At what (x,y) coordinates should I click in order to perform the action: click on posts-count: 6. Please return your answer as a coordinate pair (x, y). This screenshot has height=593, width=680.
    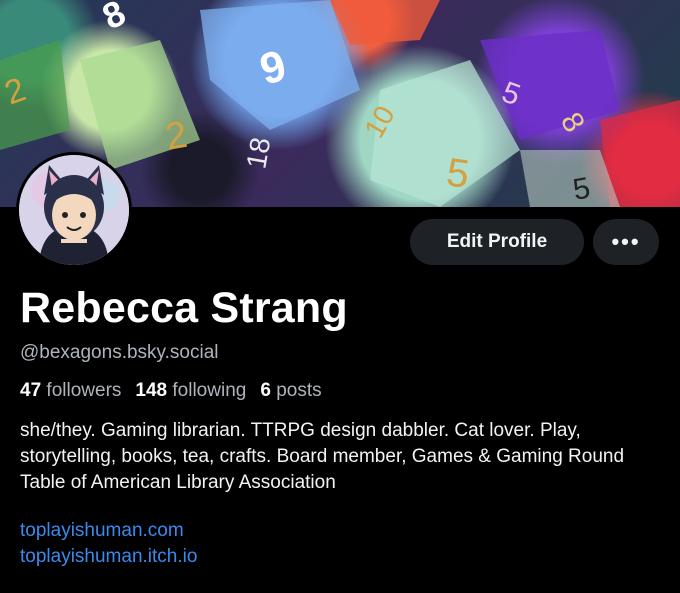
    Looking at the image, I should click on (265, 390).